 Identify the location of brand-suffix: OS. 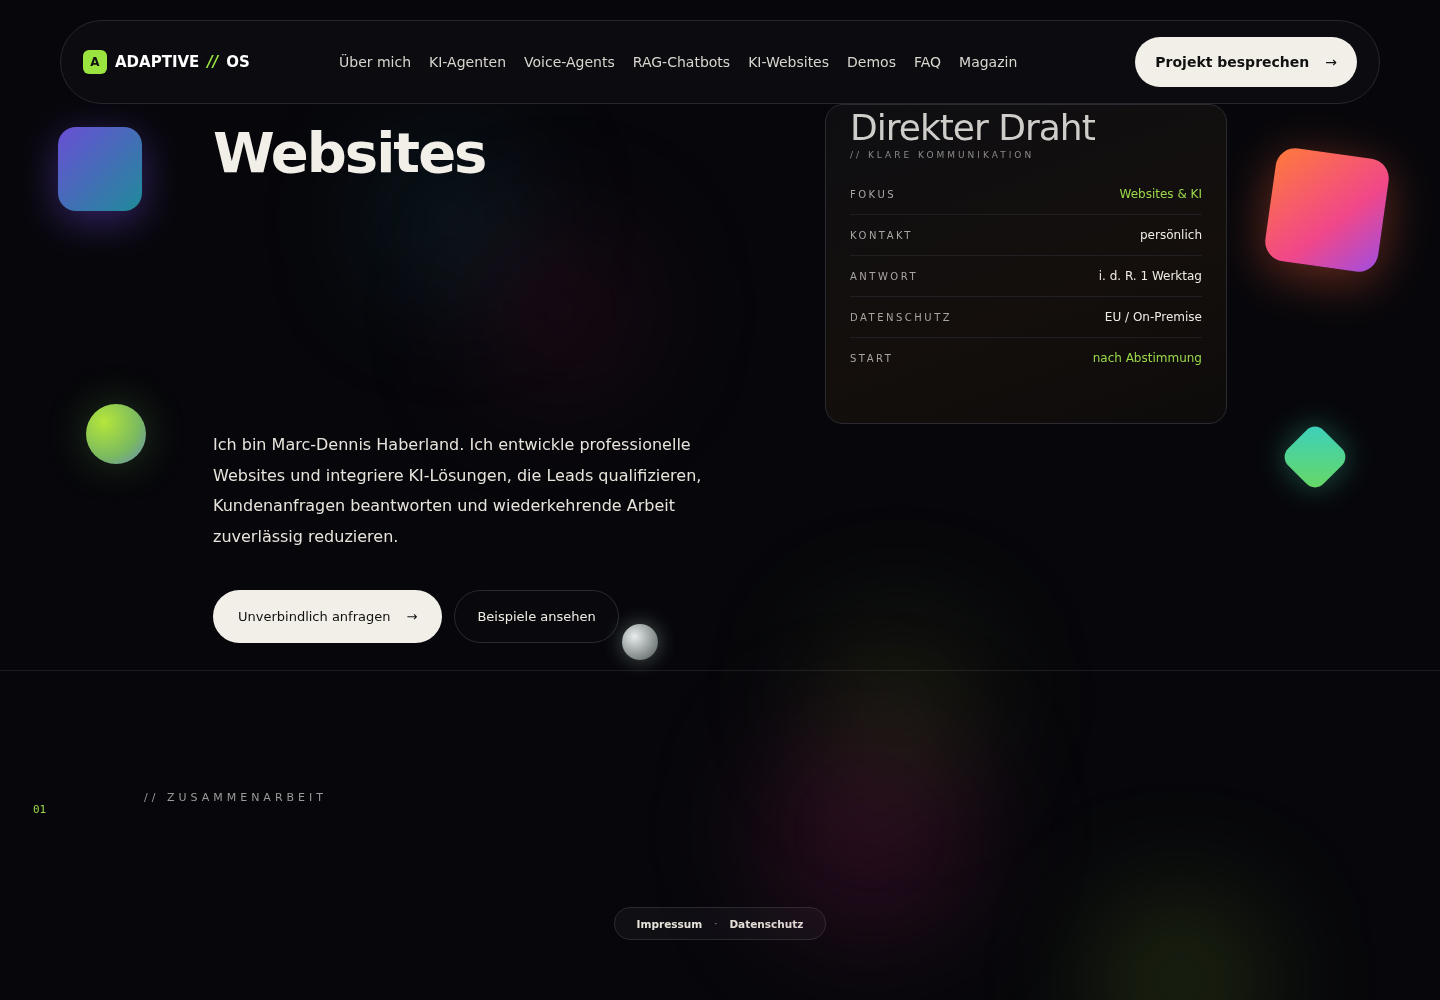
(238, 62).